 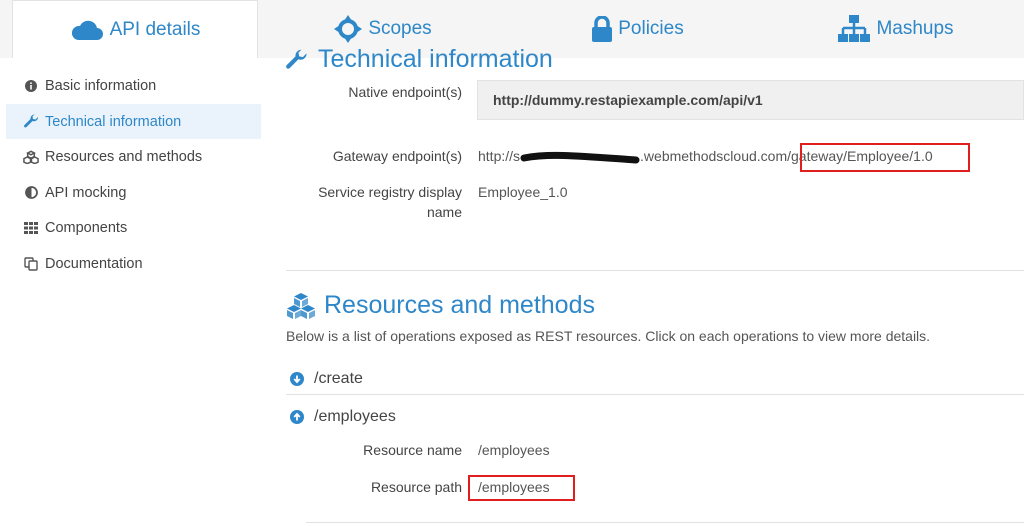 What do you see at coordinates (580, 157) in the screenshot?
I see `redaction-mark` at bounding box center [580, 157].